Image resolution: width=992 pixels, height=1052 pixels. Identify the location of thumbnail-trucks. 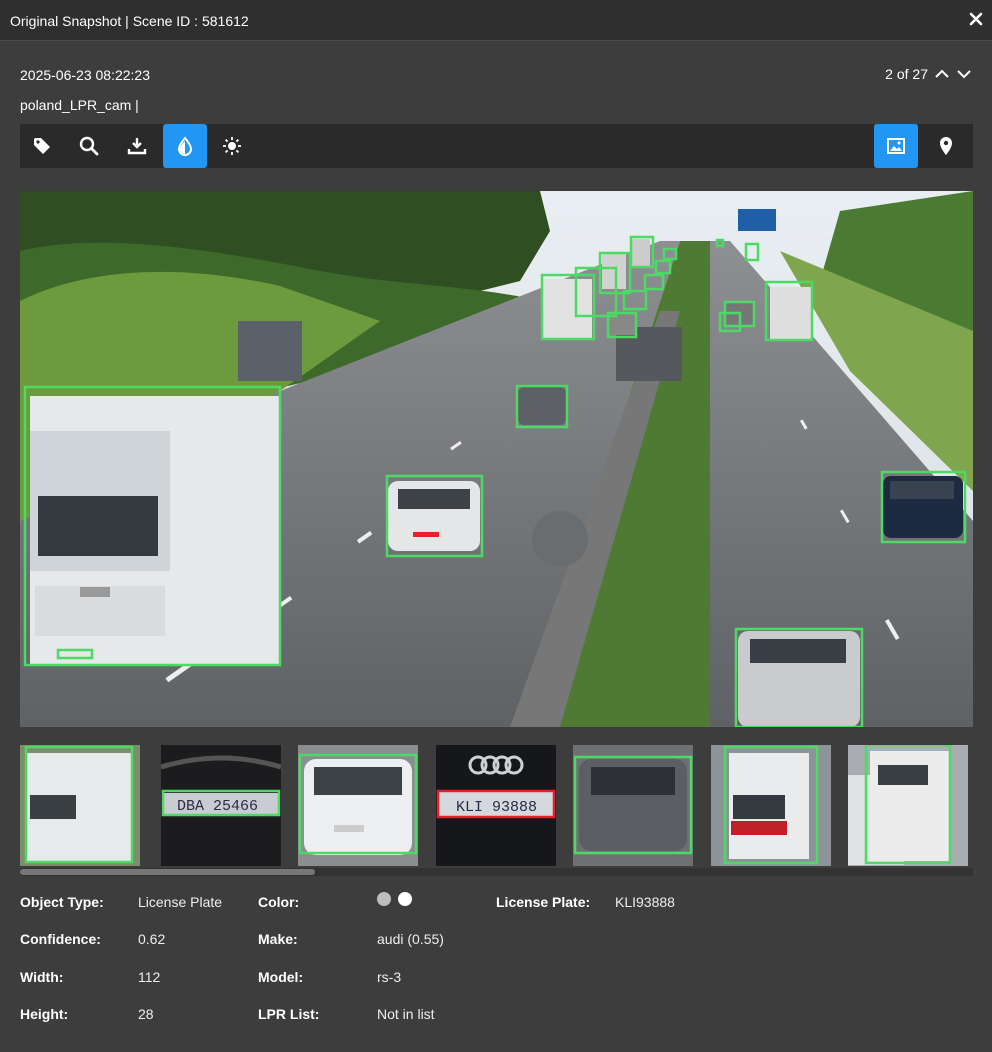
(908, 805).